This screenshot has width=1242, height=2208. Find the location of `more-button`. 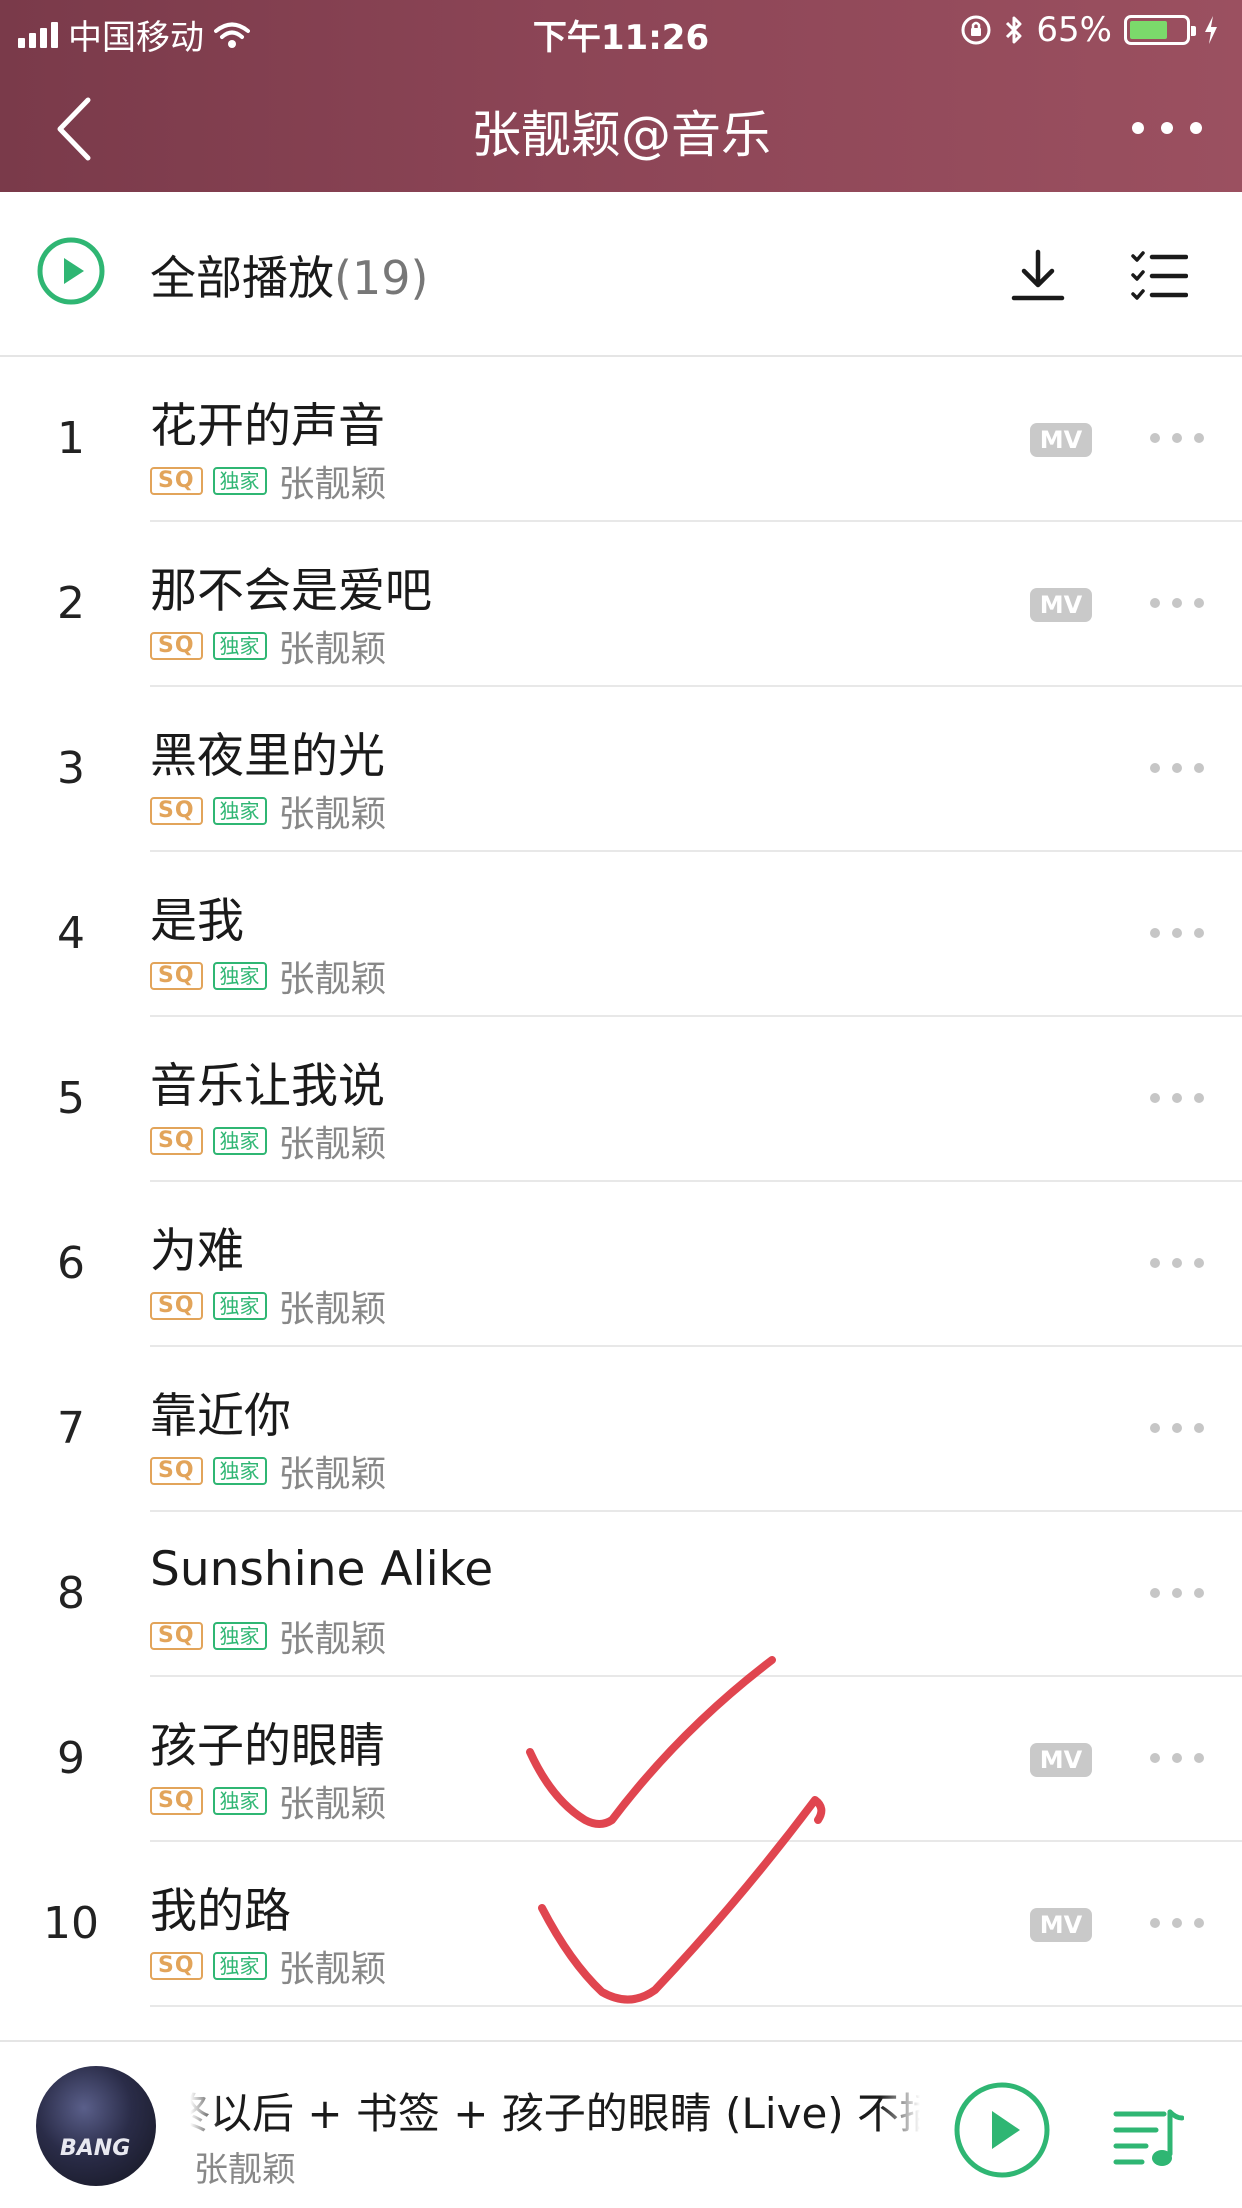

more-button is located at coordinates (1167, 128).